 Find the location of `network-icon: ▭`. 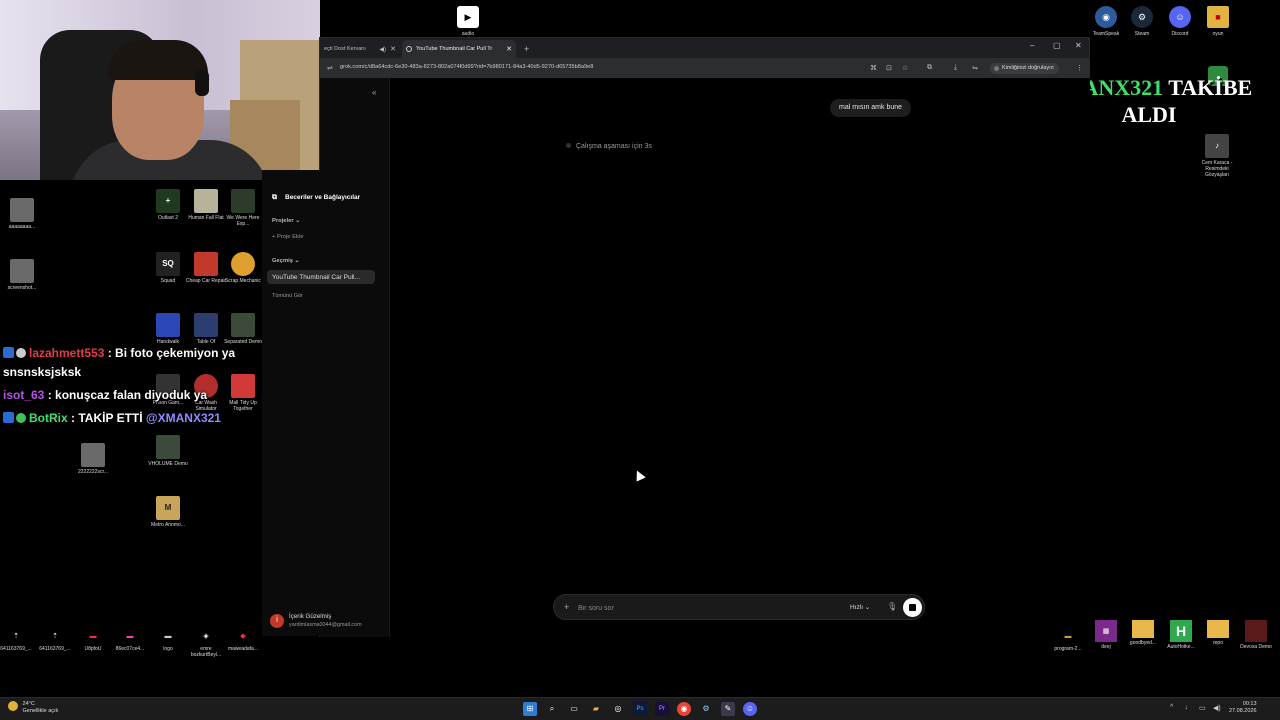

network-icon: ▭ is located at coordinates (1202, 708).